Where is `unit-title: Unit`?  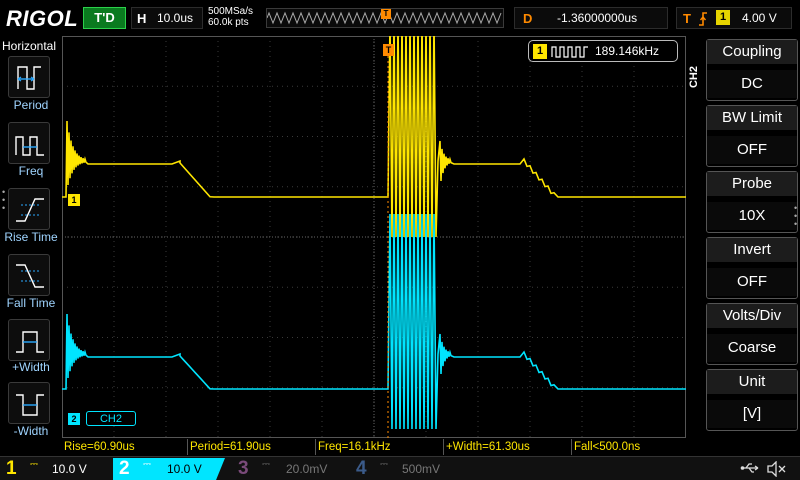 unit-title: Unit is located at coordinates (752, 382).